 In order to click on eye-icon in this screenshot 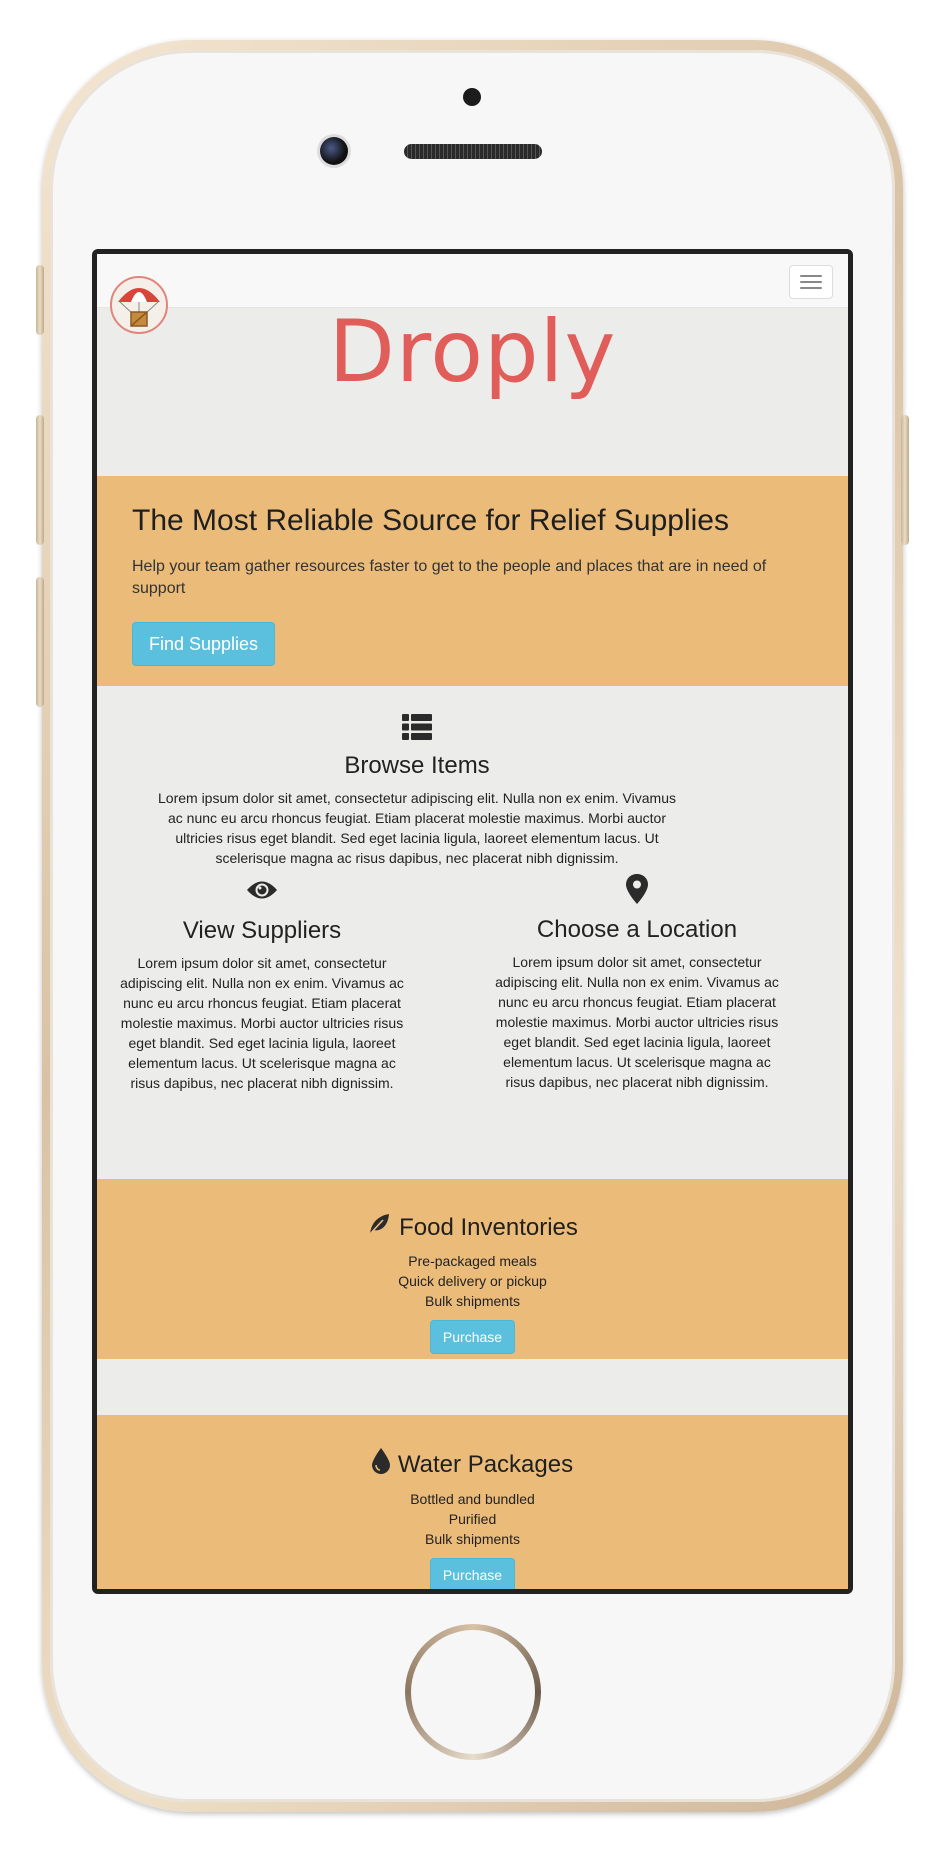, I will do `click(262, 890)`.